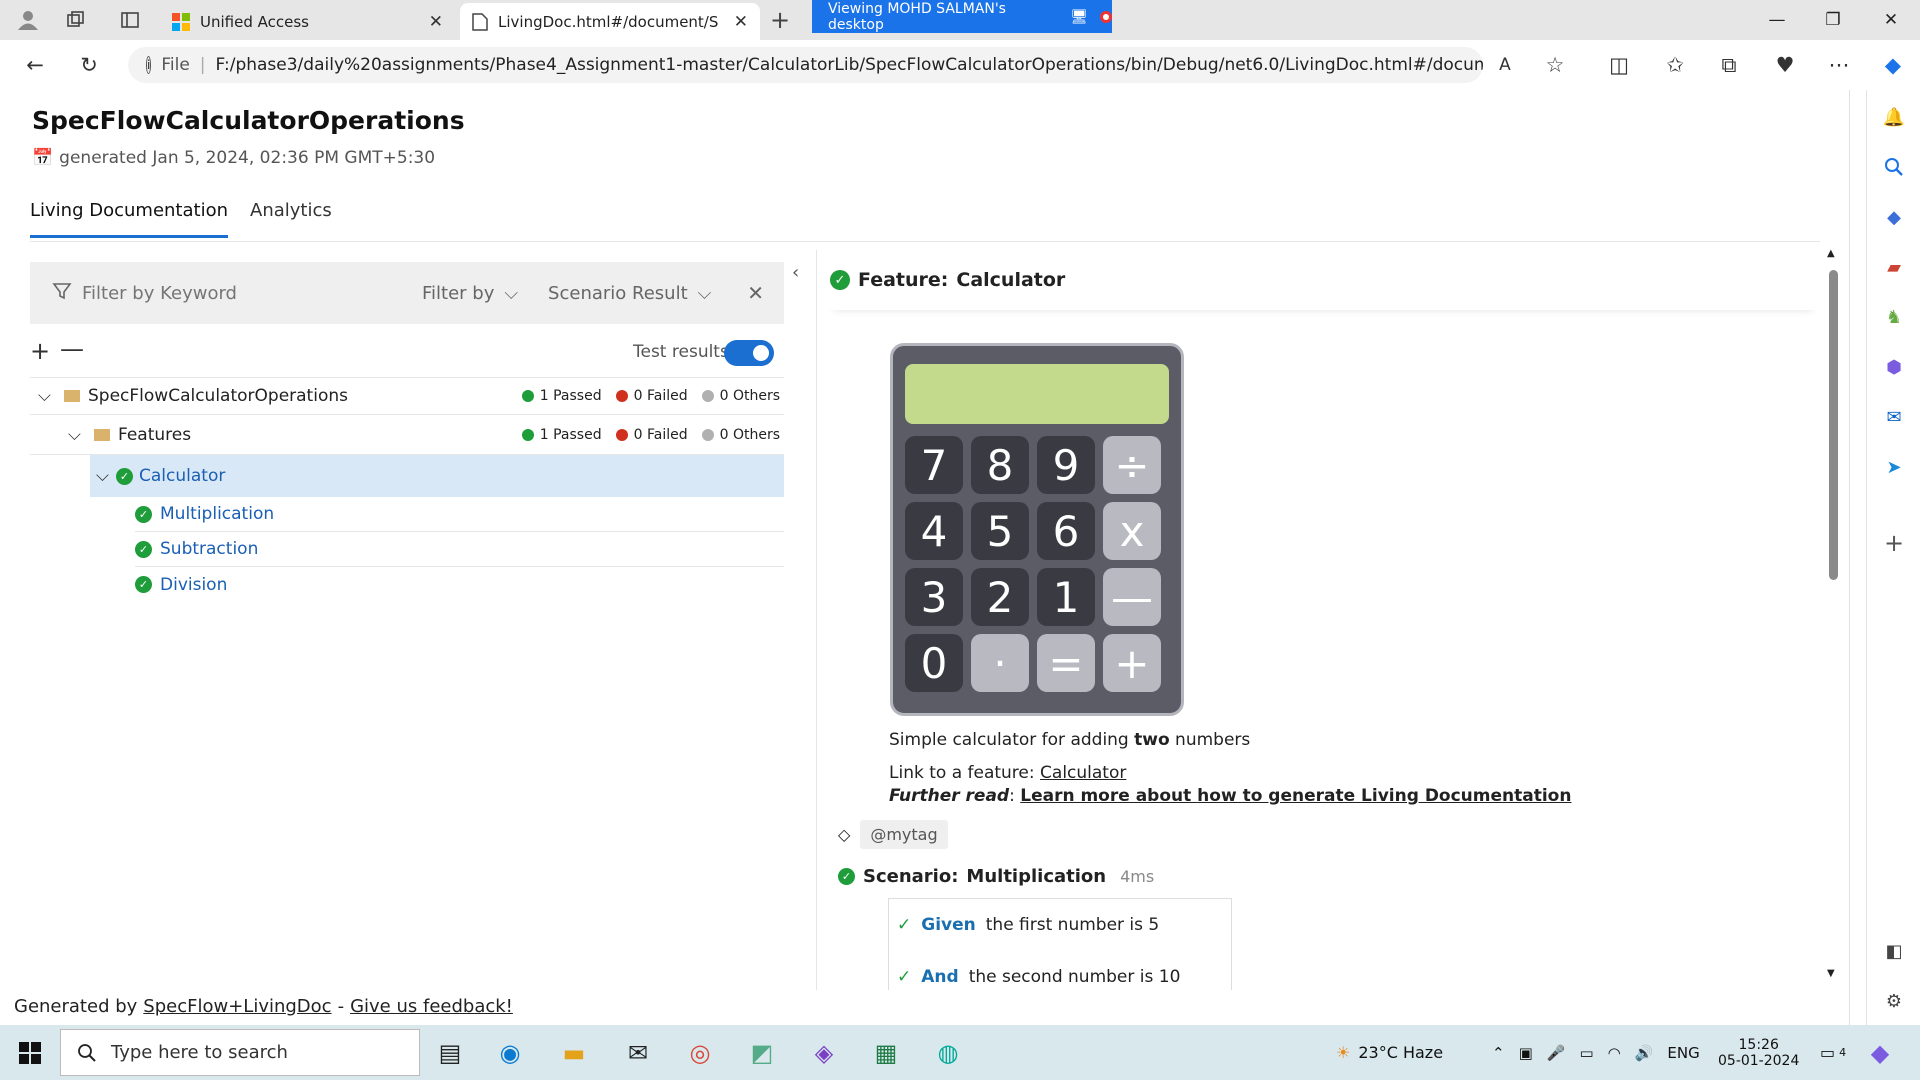 This screenshot has width=1920, height=1080. Describe the element at coordinates (824, 1053) in the screenshot. I see `visual-studio-icon: ◈` at that location.